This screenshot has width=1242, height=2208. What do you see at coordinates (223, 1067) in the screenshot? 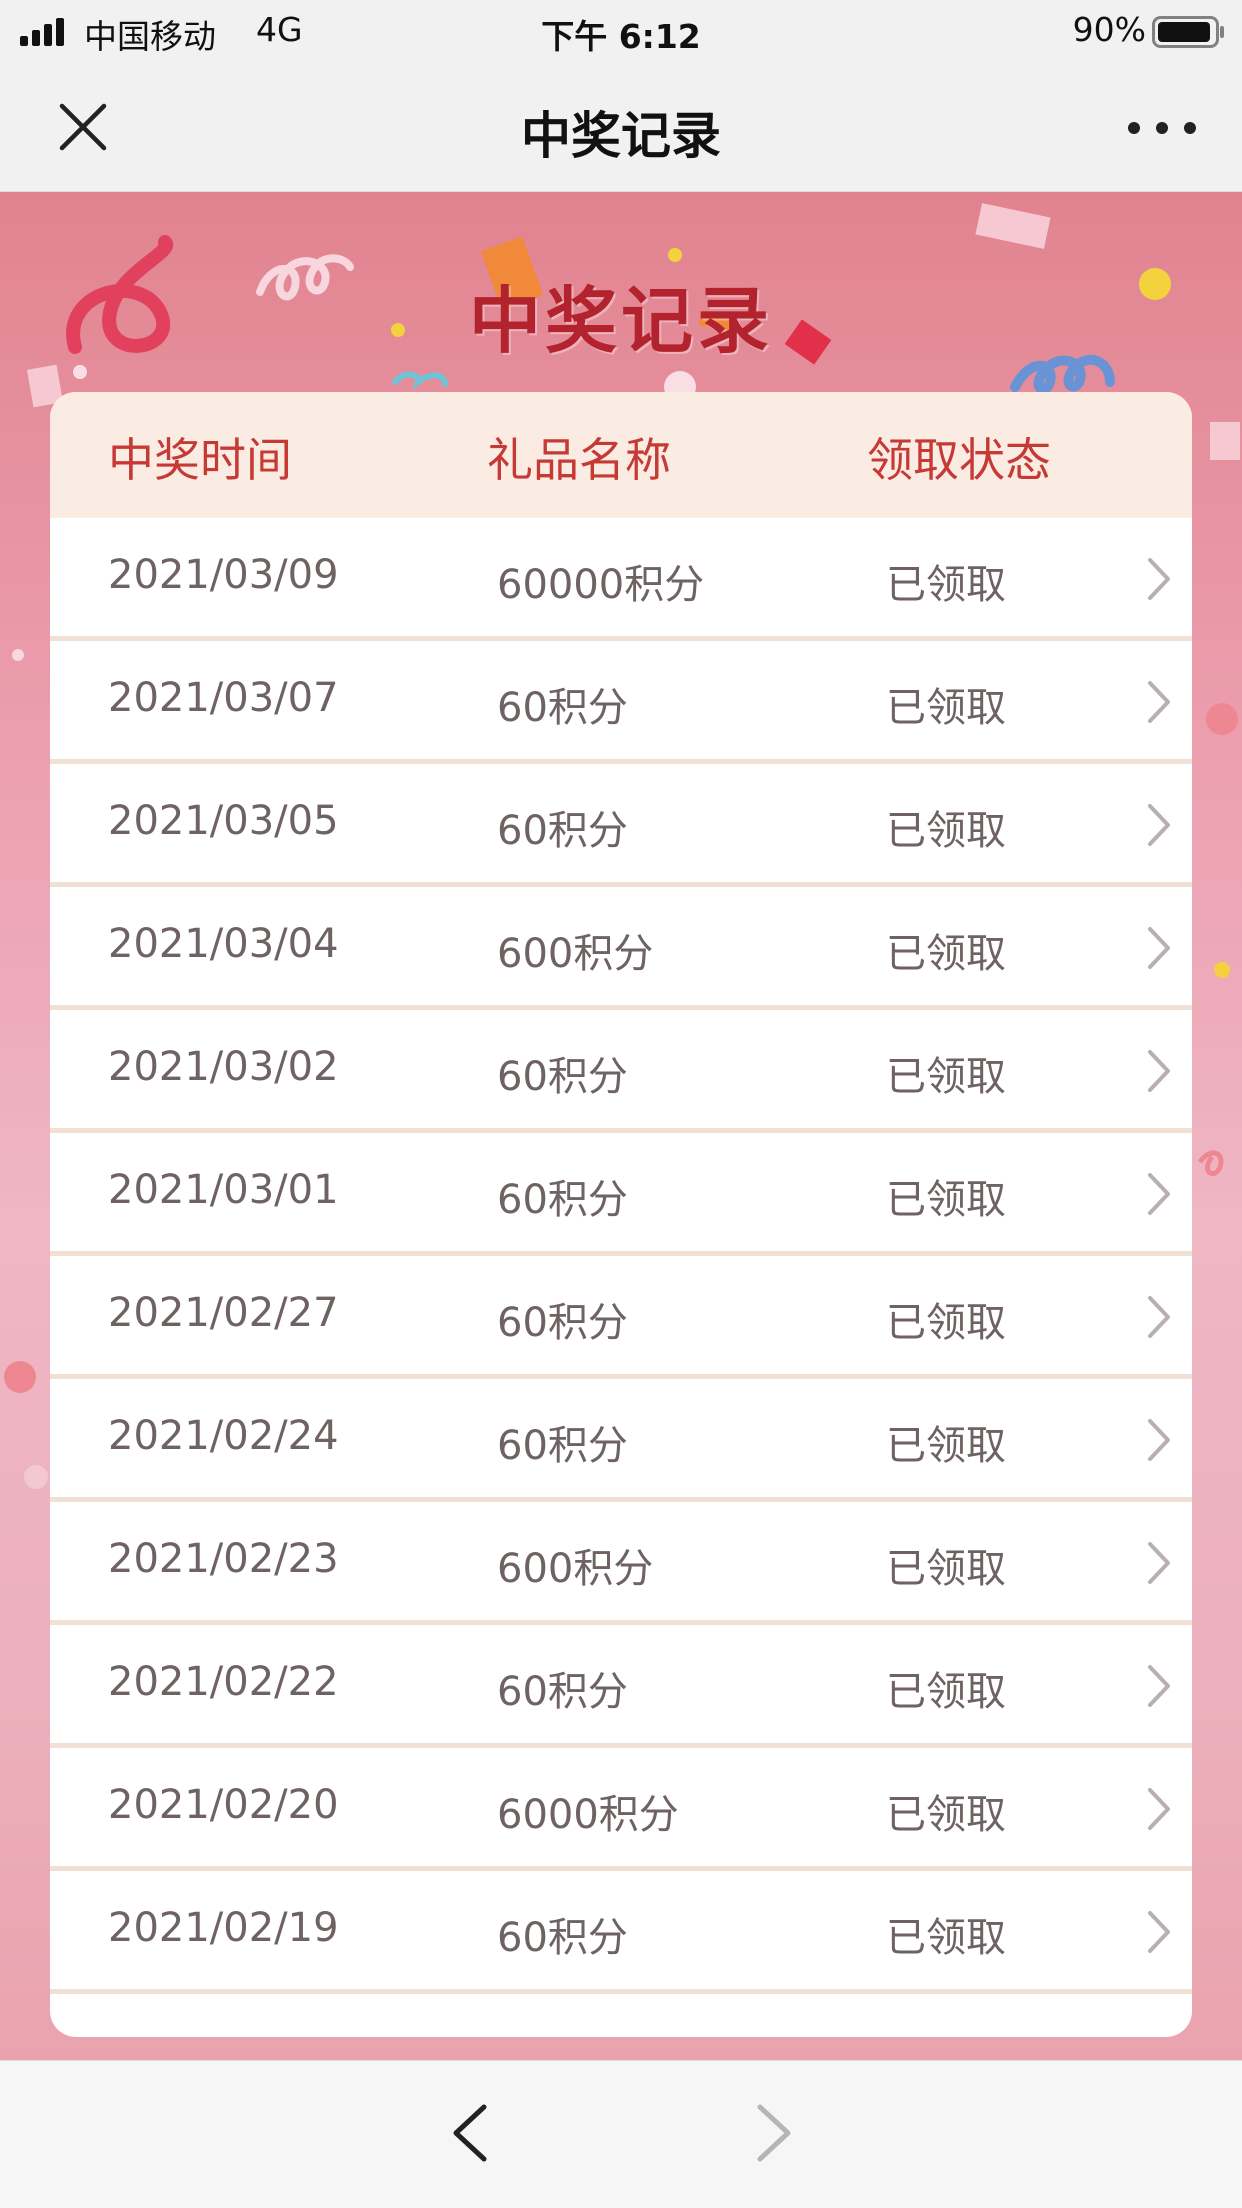
I see `row-date: 2021/03/02` at bounding box center [223, 1067].